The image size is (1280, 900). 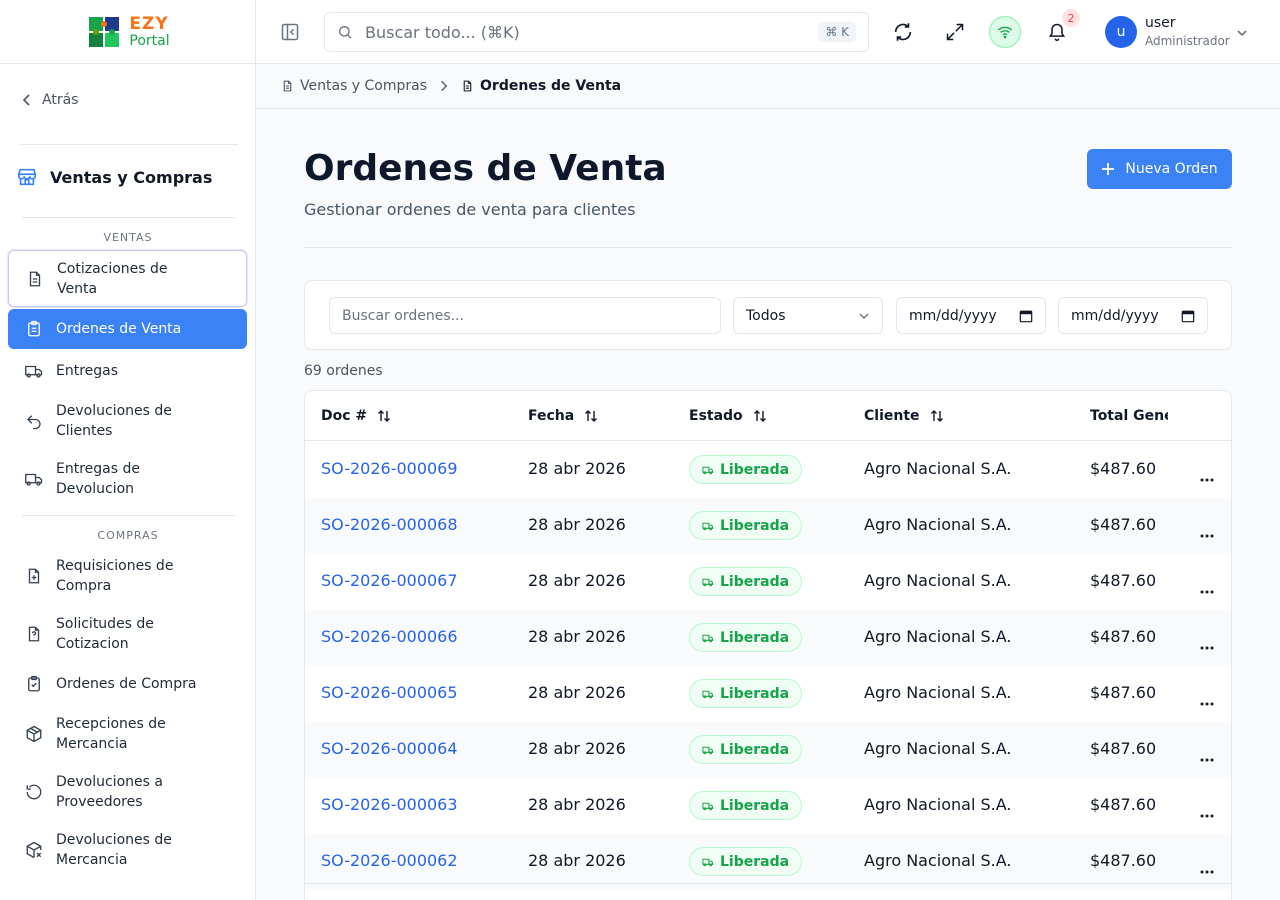 I want to click on sidebar-item-solicitudes-cotizacion: Solicitudes de Cotizacion, so click(x=127, y=634).